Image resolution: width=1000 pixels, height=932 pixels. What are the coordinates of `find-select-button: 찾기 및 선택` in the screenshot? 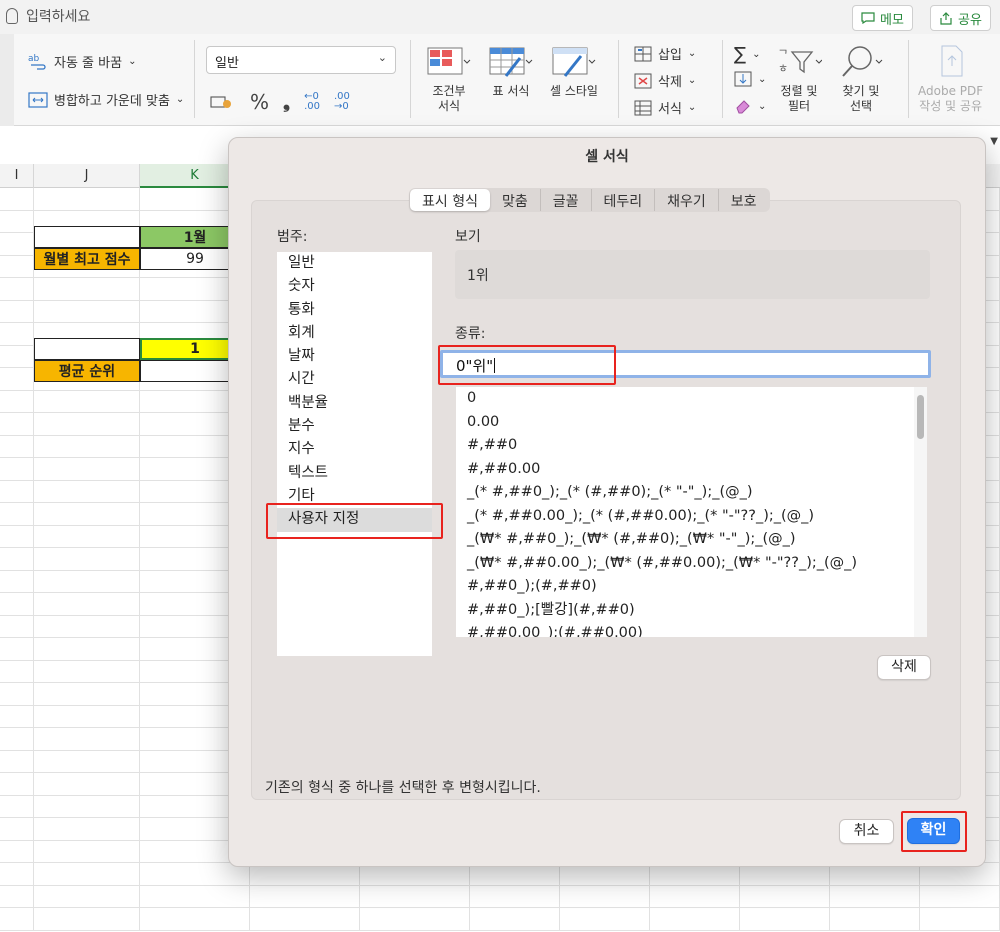 It's located at (861, 79).